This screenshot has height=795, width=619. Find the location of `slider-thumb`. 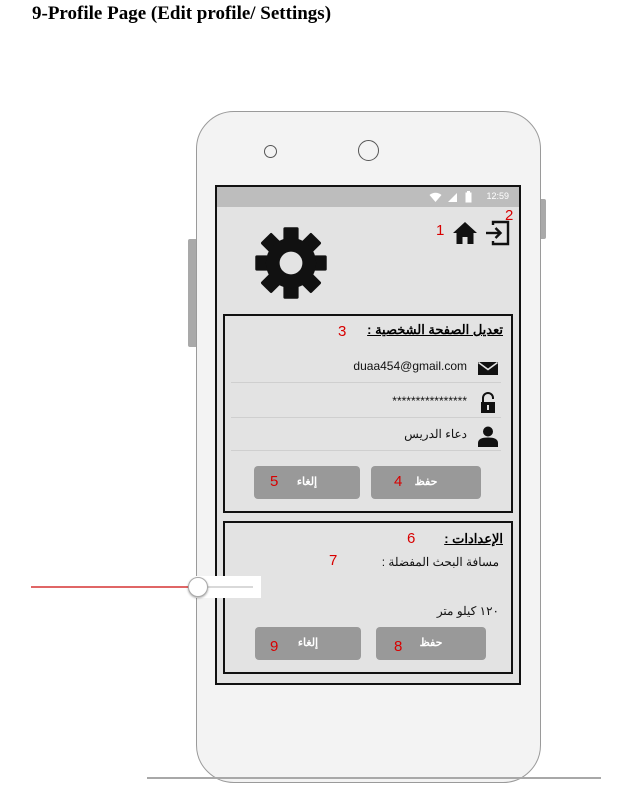

slider-thumb is located at coordinates (198, 587).